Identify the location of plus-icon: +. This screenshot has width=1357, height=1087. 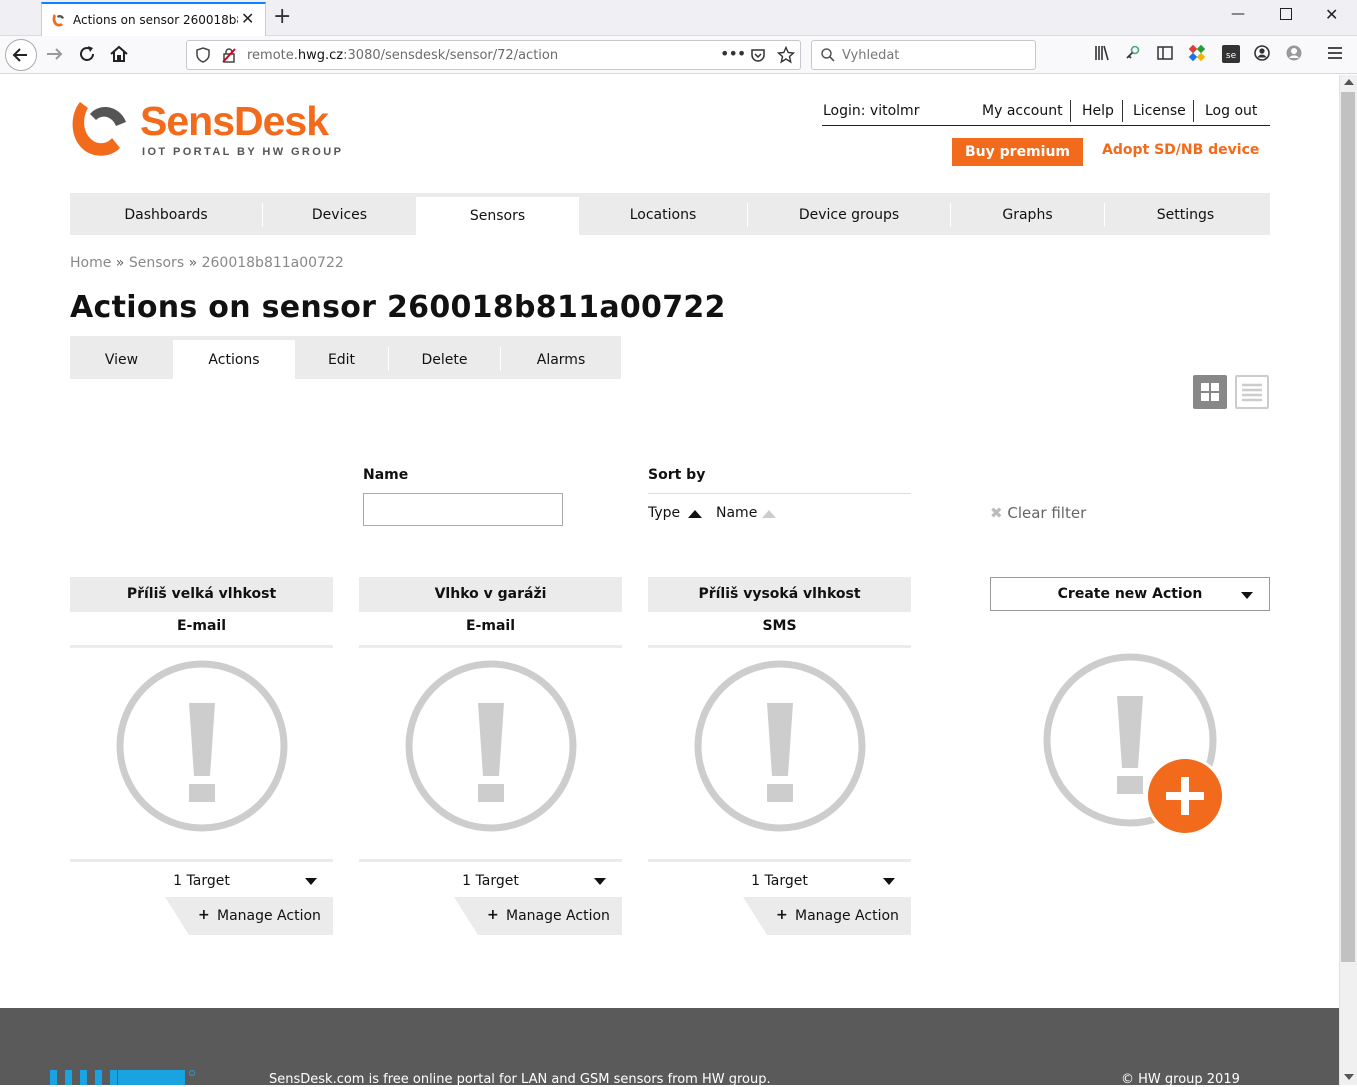
(204, 915).